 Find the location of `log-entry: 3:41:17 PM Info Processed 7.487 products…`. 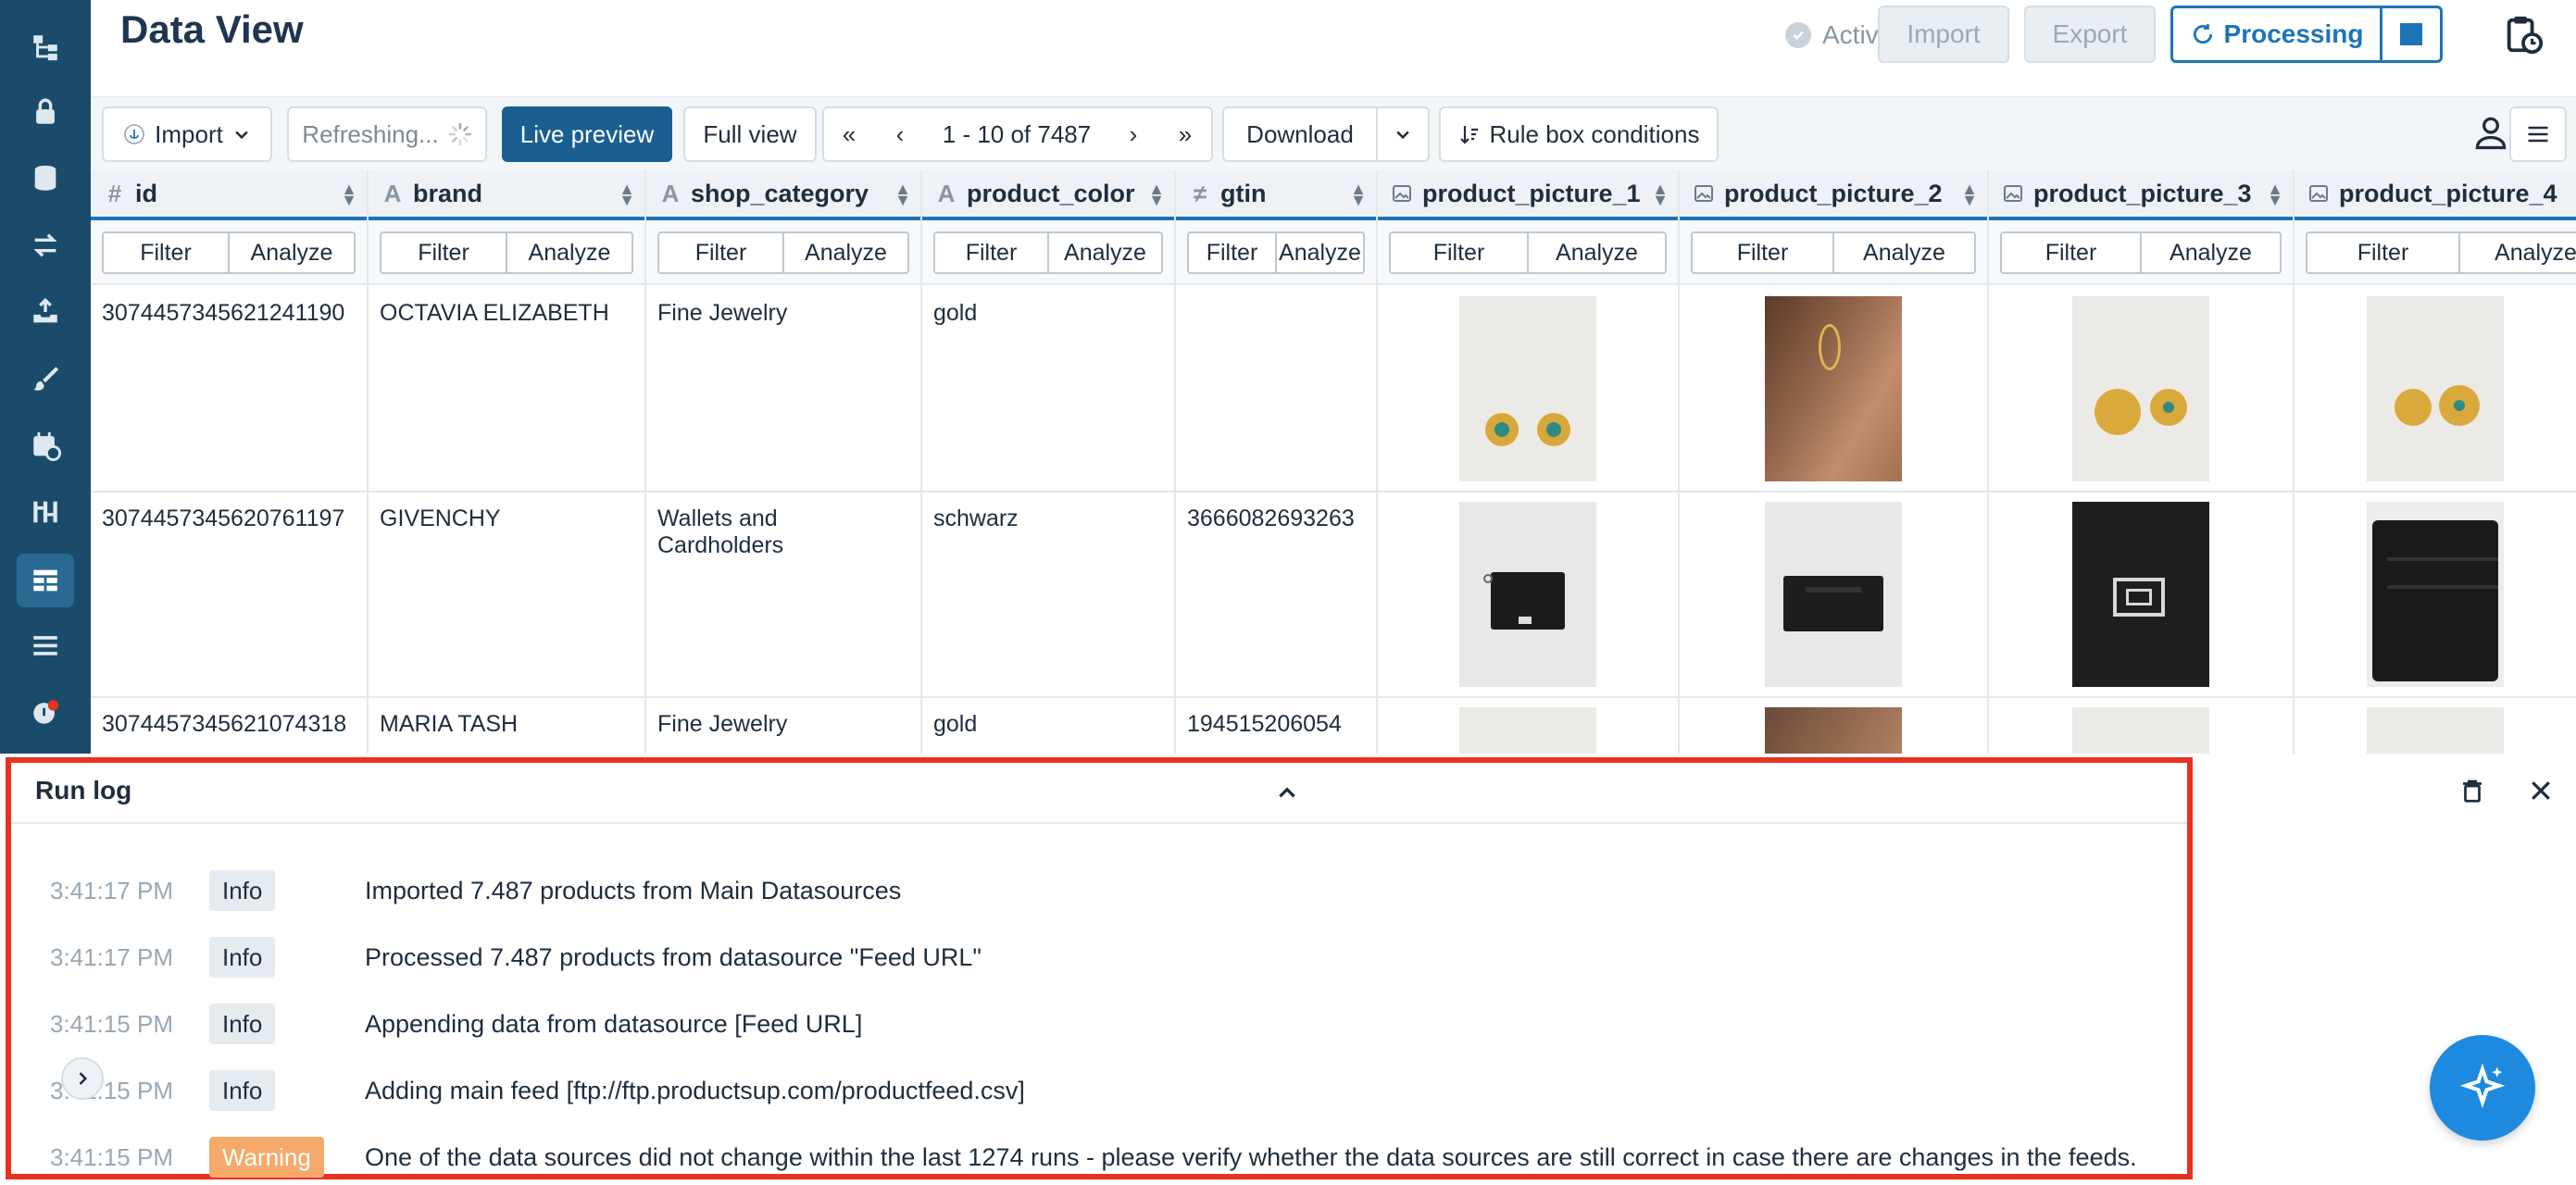

log-entry: 3:41:17 PM Info Processed 7.487 products… is located at coordinates (1099, 957).